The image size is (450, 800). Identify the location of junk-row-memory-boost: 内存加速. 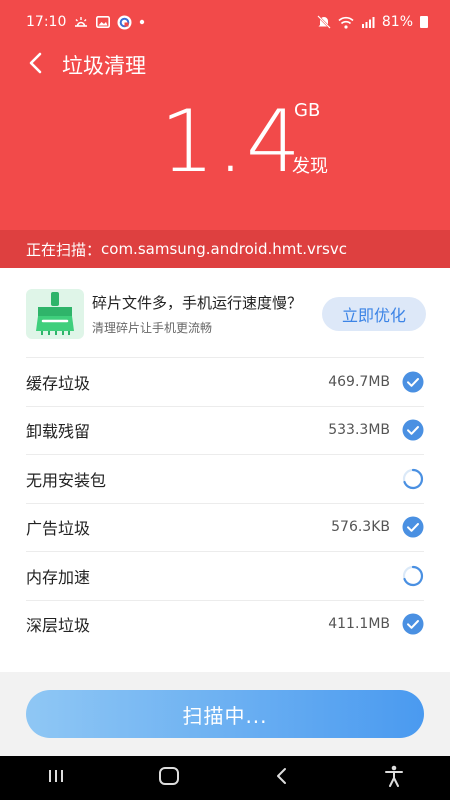
(225, 575).